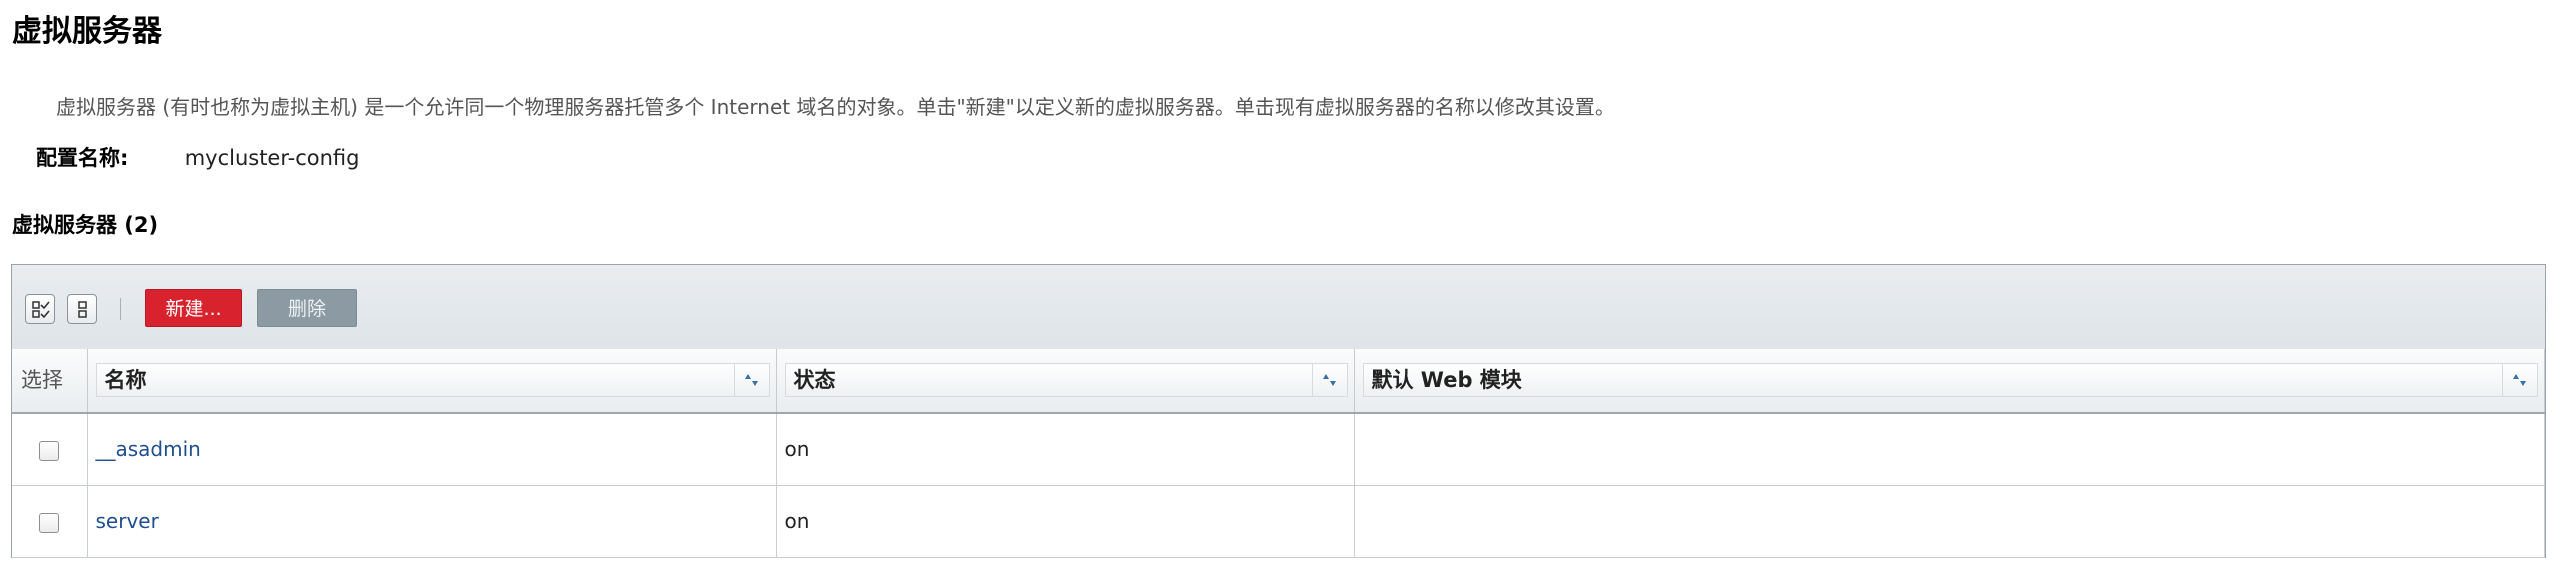  I want to click on name-cell: server, so click(432, 521).